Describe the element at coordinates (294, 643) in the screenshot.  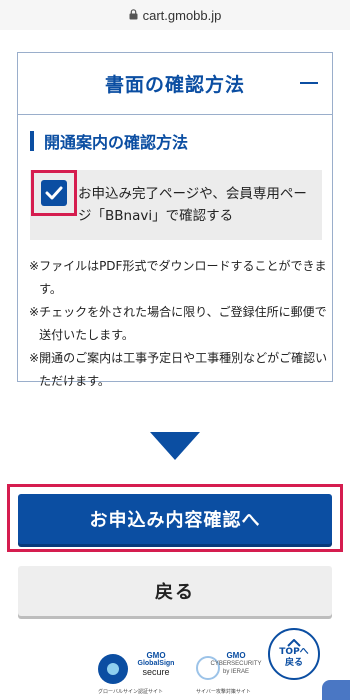
I see `chevron-up-icon` at that location.